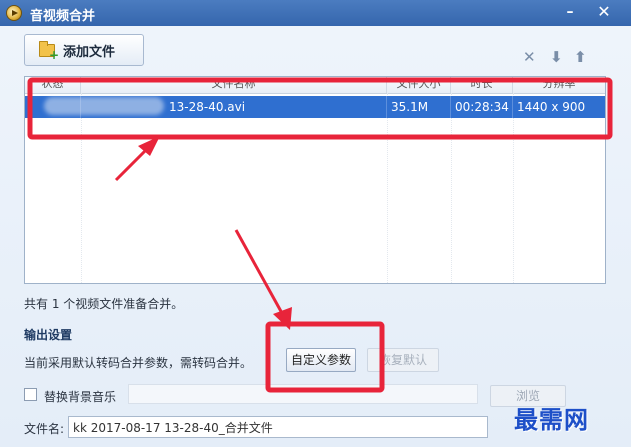 The width and height of the screenshot is (631, 447). I want to click on file-list-header: 状态 文件名称 文件大小 时长 分辨率, so click(315, 85).